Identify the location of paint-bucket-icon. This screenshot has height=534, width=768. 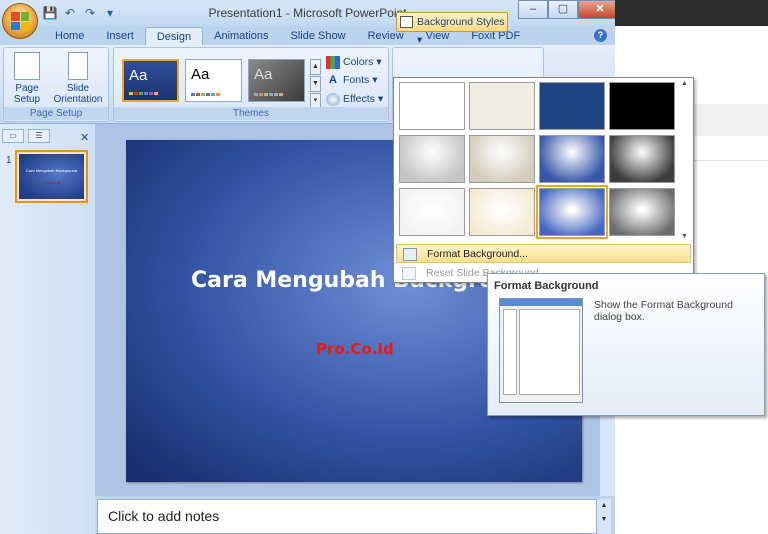
(410, 254).